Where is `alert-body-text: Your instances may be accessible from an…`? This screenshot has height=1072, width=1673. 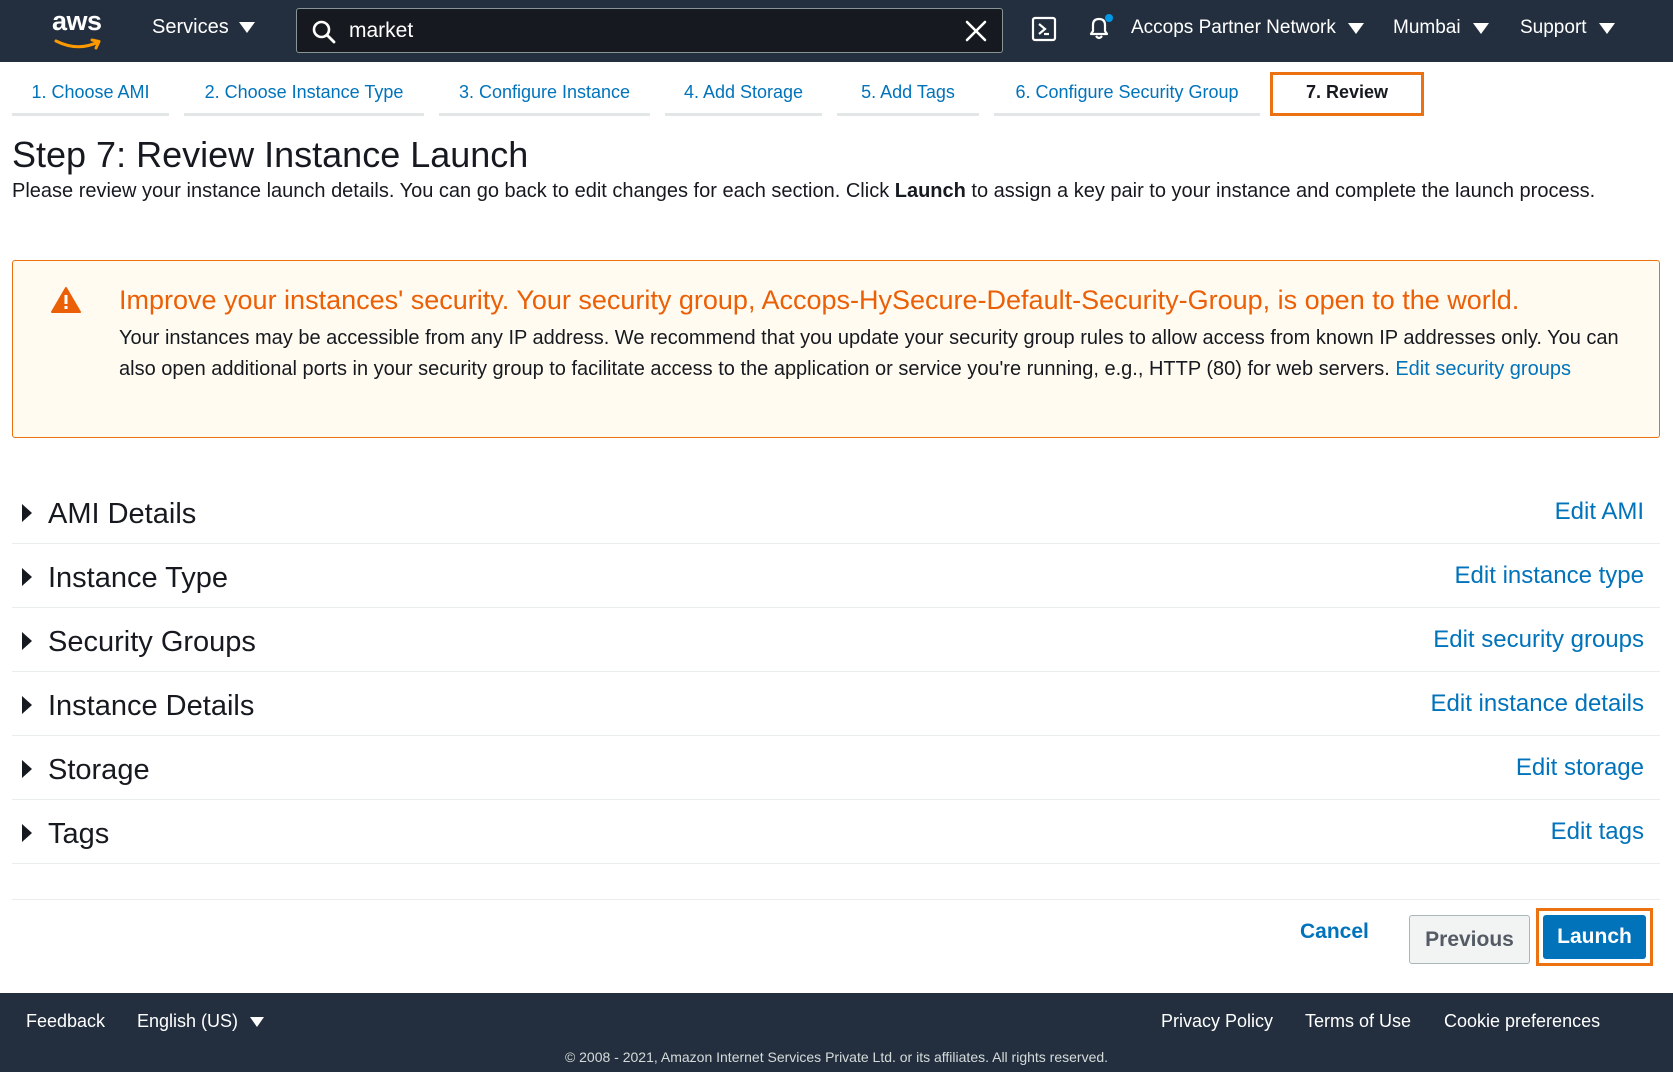
alert-body-text: Your instances may be accessible from an… is located at coordinates (869, 353).